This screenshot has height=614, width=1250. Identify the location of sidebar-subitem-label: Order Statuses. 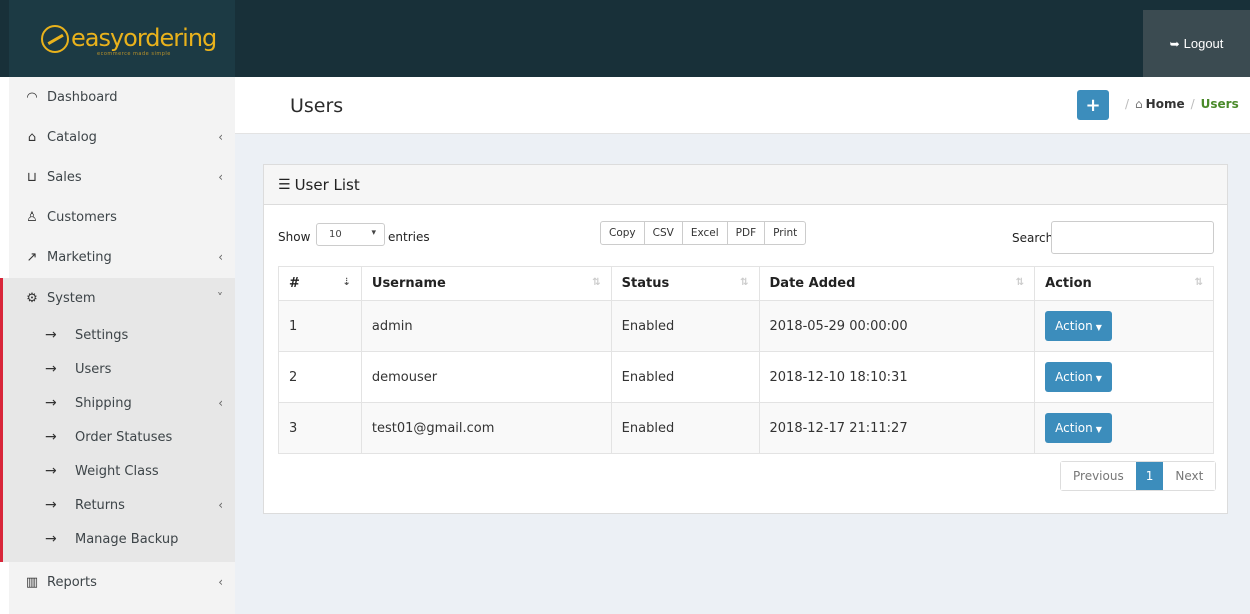
(124, 437).